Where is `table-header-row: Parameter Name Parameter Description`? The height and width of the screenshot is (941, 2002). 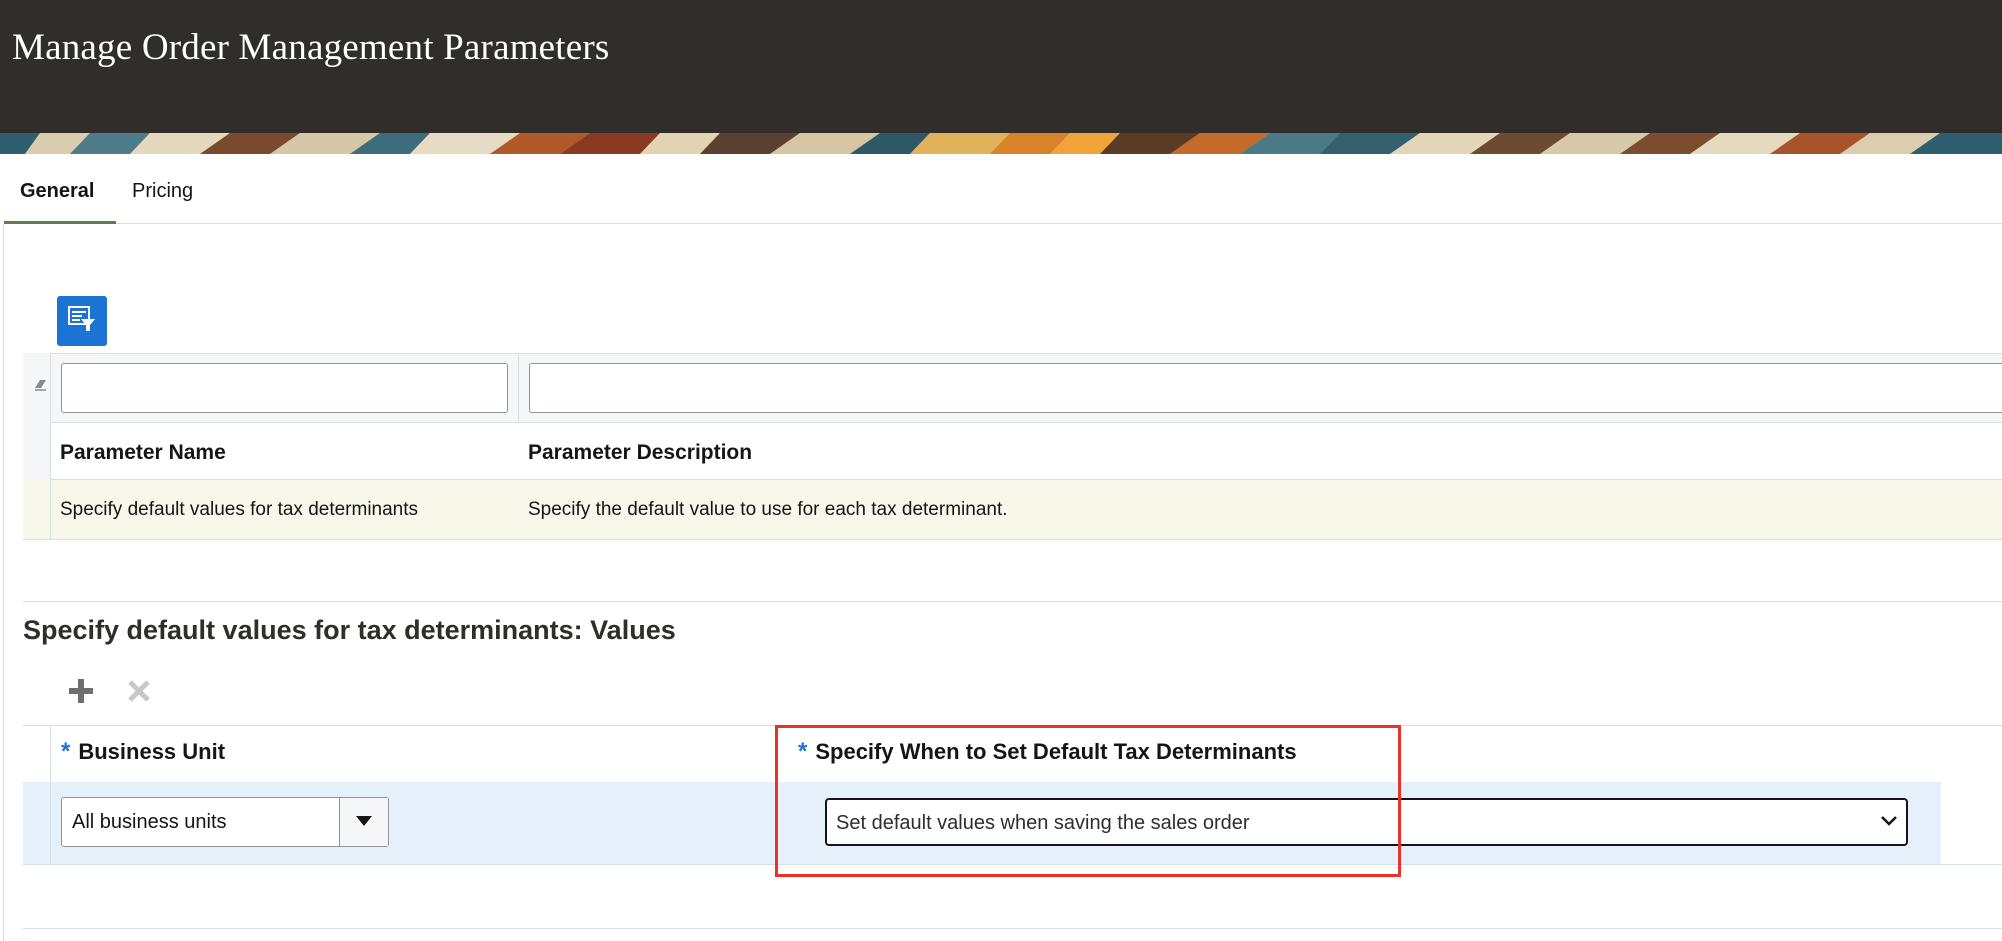 table-header-row: Parameter Name Parameter Description is located at coordinates (1026, 451).